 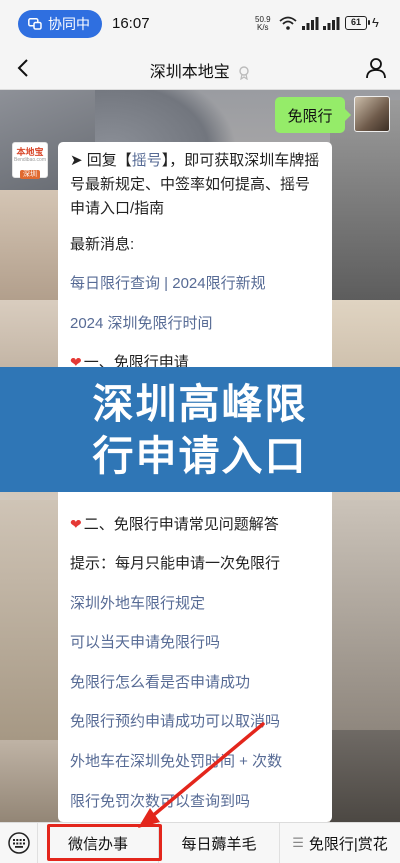 What do you see at coordinates (200, 455) in the screenshot?
I see `banner-title-line2: 行申请入口` at bounding box center [200, 455].